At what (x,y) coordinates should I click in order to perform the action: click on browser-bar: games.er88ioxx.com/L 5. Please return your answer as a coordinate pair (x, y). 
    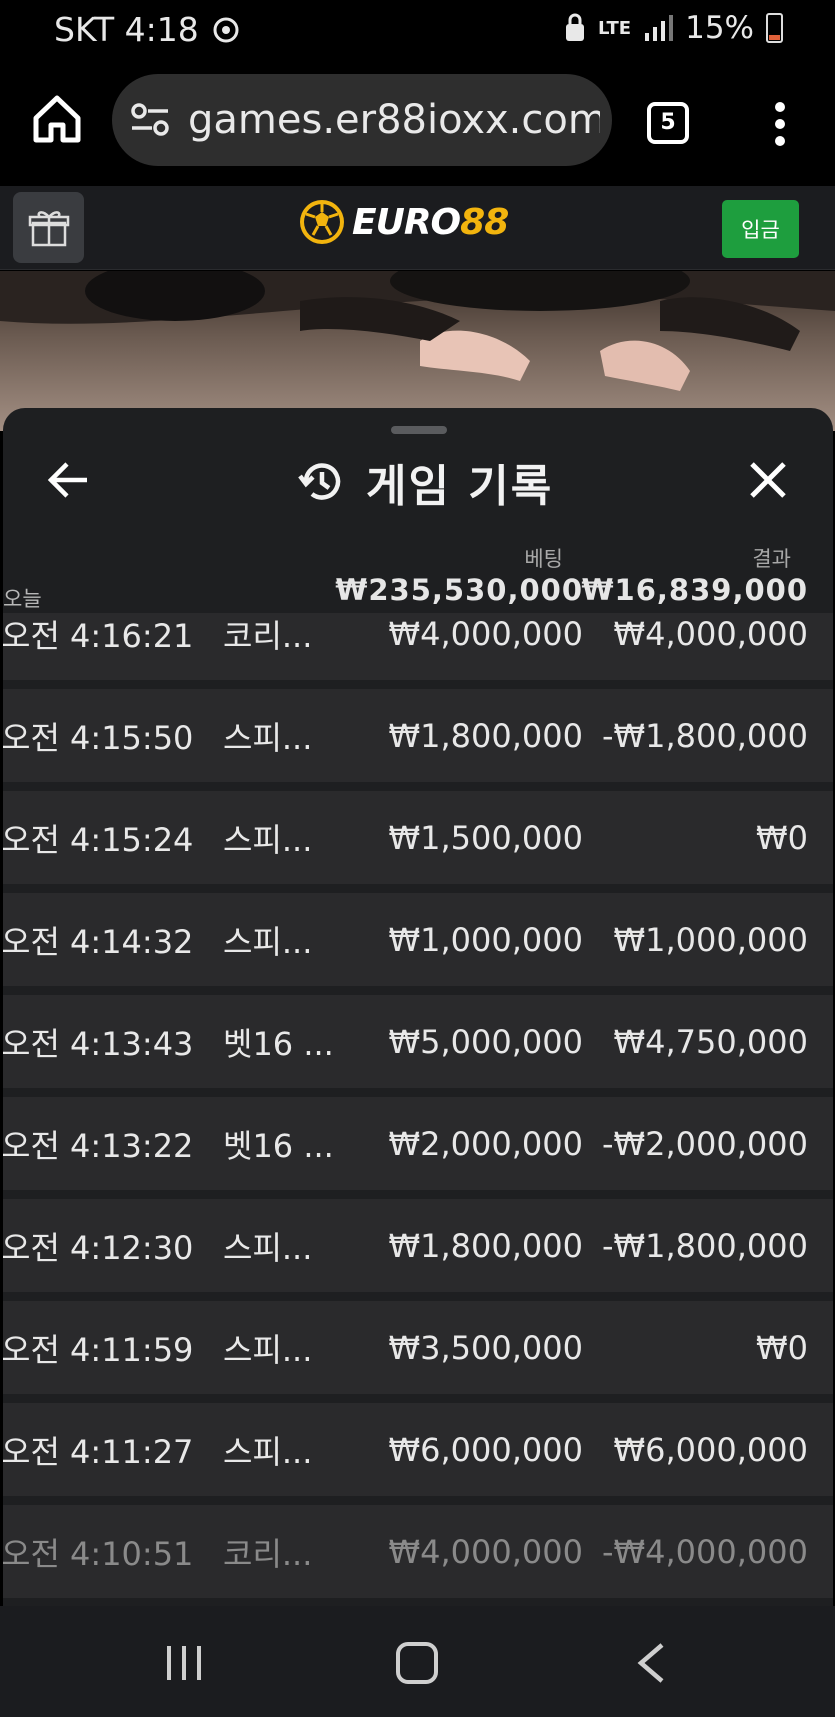
    Looking at the image, I should click on (417, 124).